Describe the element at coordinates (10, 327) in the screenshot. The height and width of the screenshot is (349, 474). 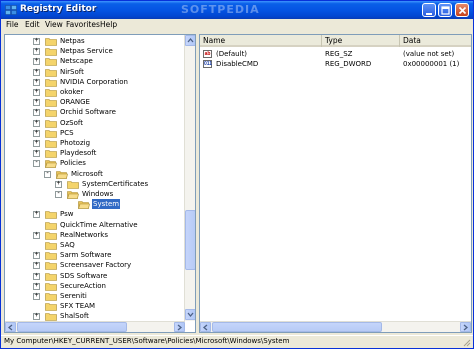
I see `scroll-left-button` at that location.